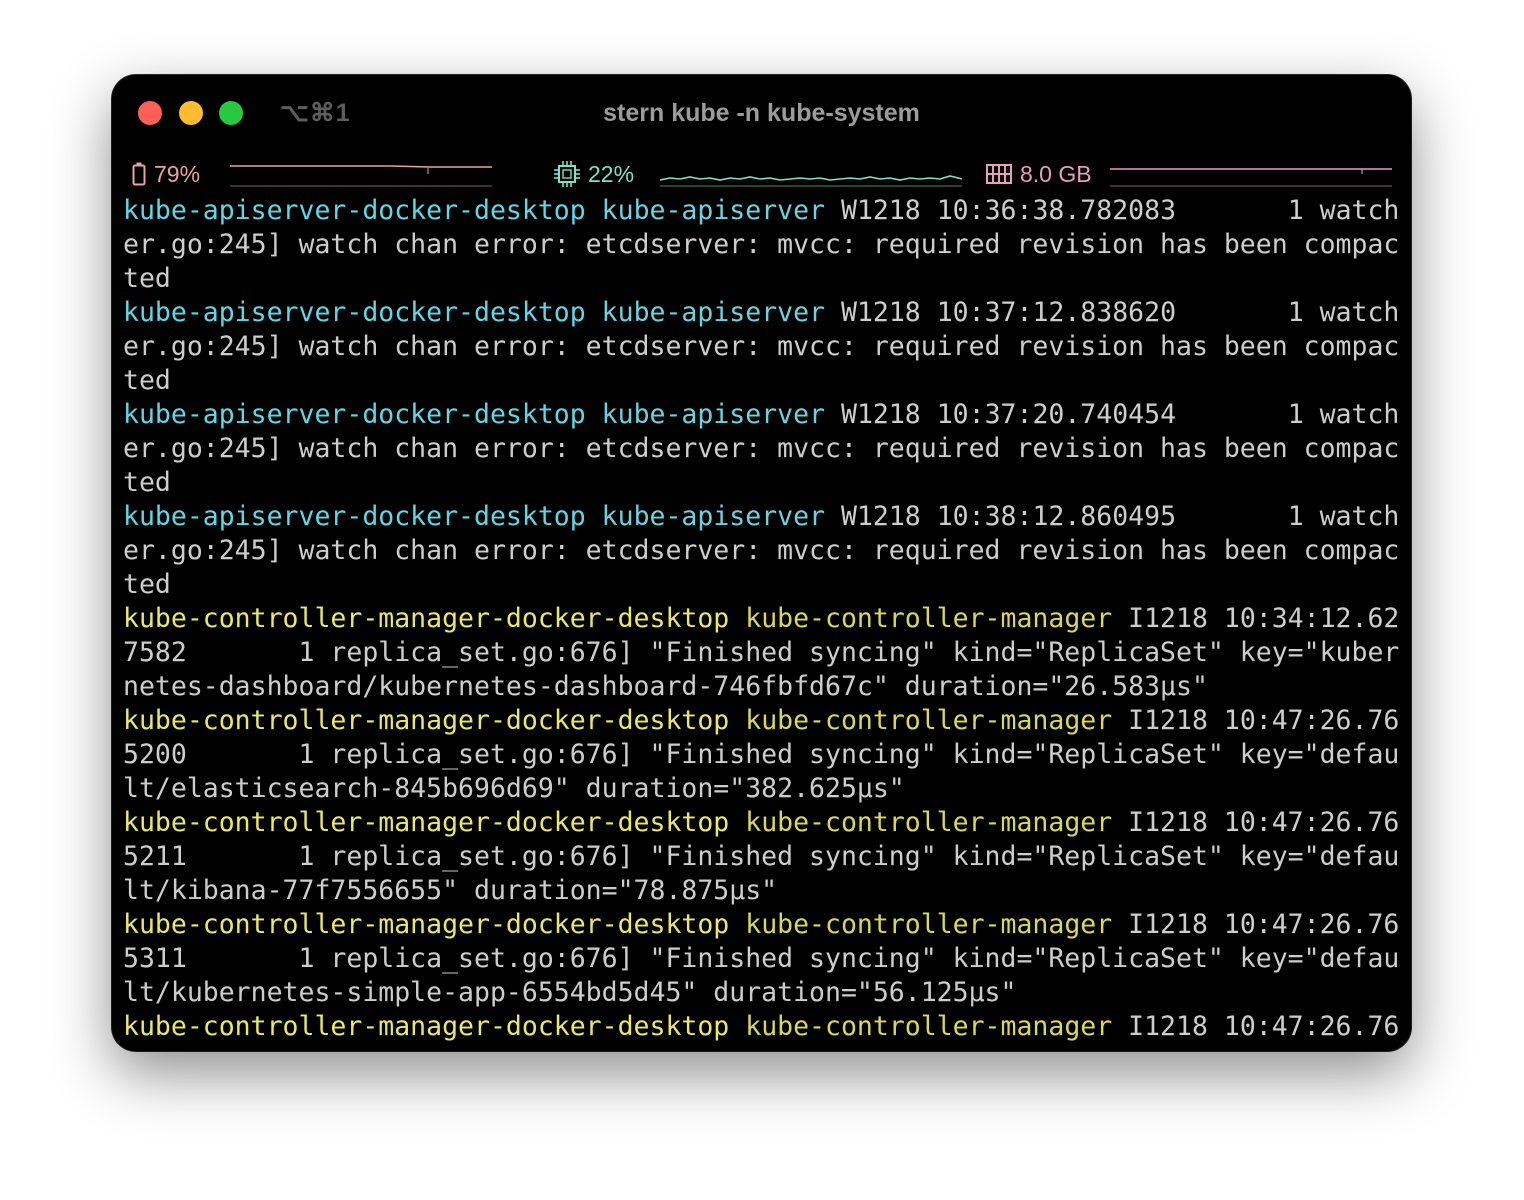  I want to click on memory-icon, so click(999, 174).